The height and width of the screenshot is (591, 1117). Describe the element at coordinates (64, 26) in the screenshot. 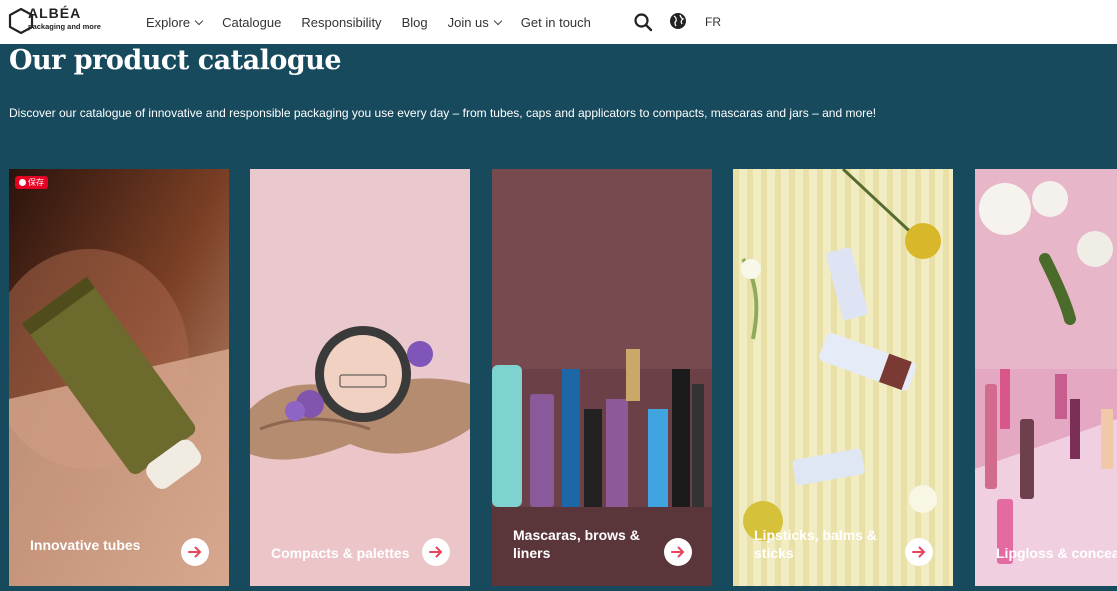

I see `brand-tagline: packaging and more` at that location.